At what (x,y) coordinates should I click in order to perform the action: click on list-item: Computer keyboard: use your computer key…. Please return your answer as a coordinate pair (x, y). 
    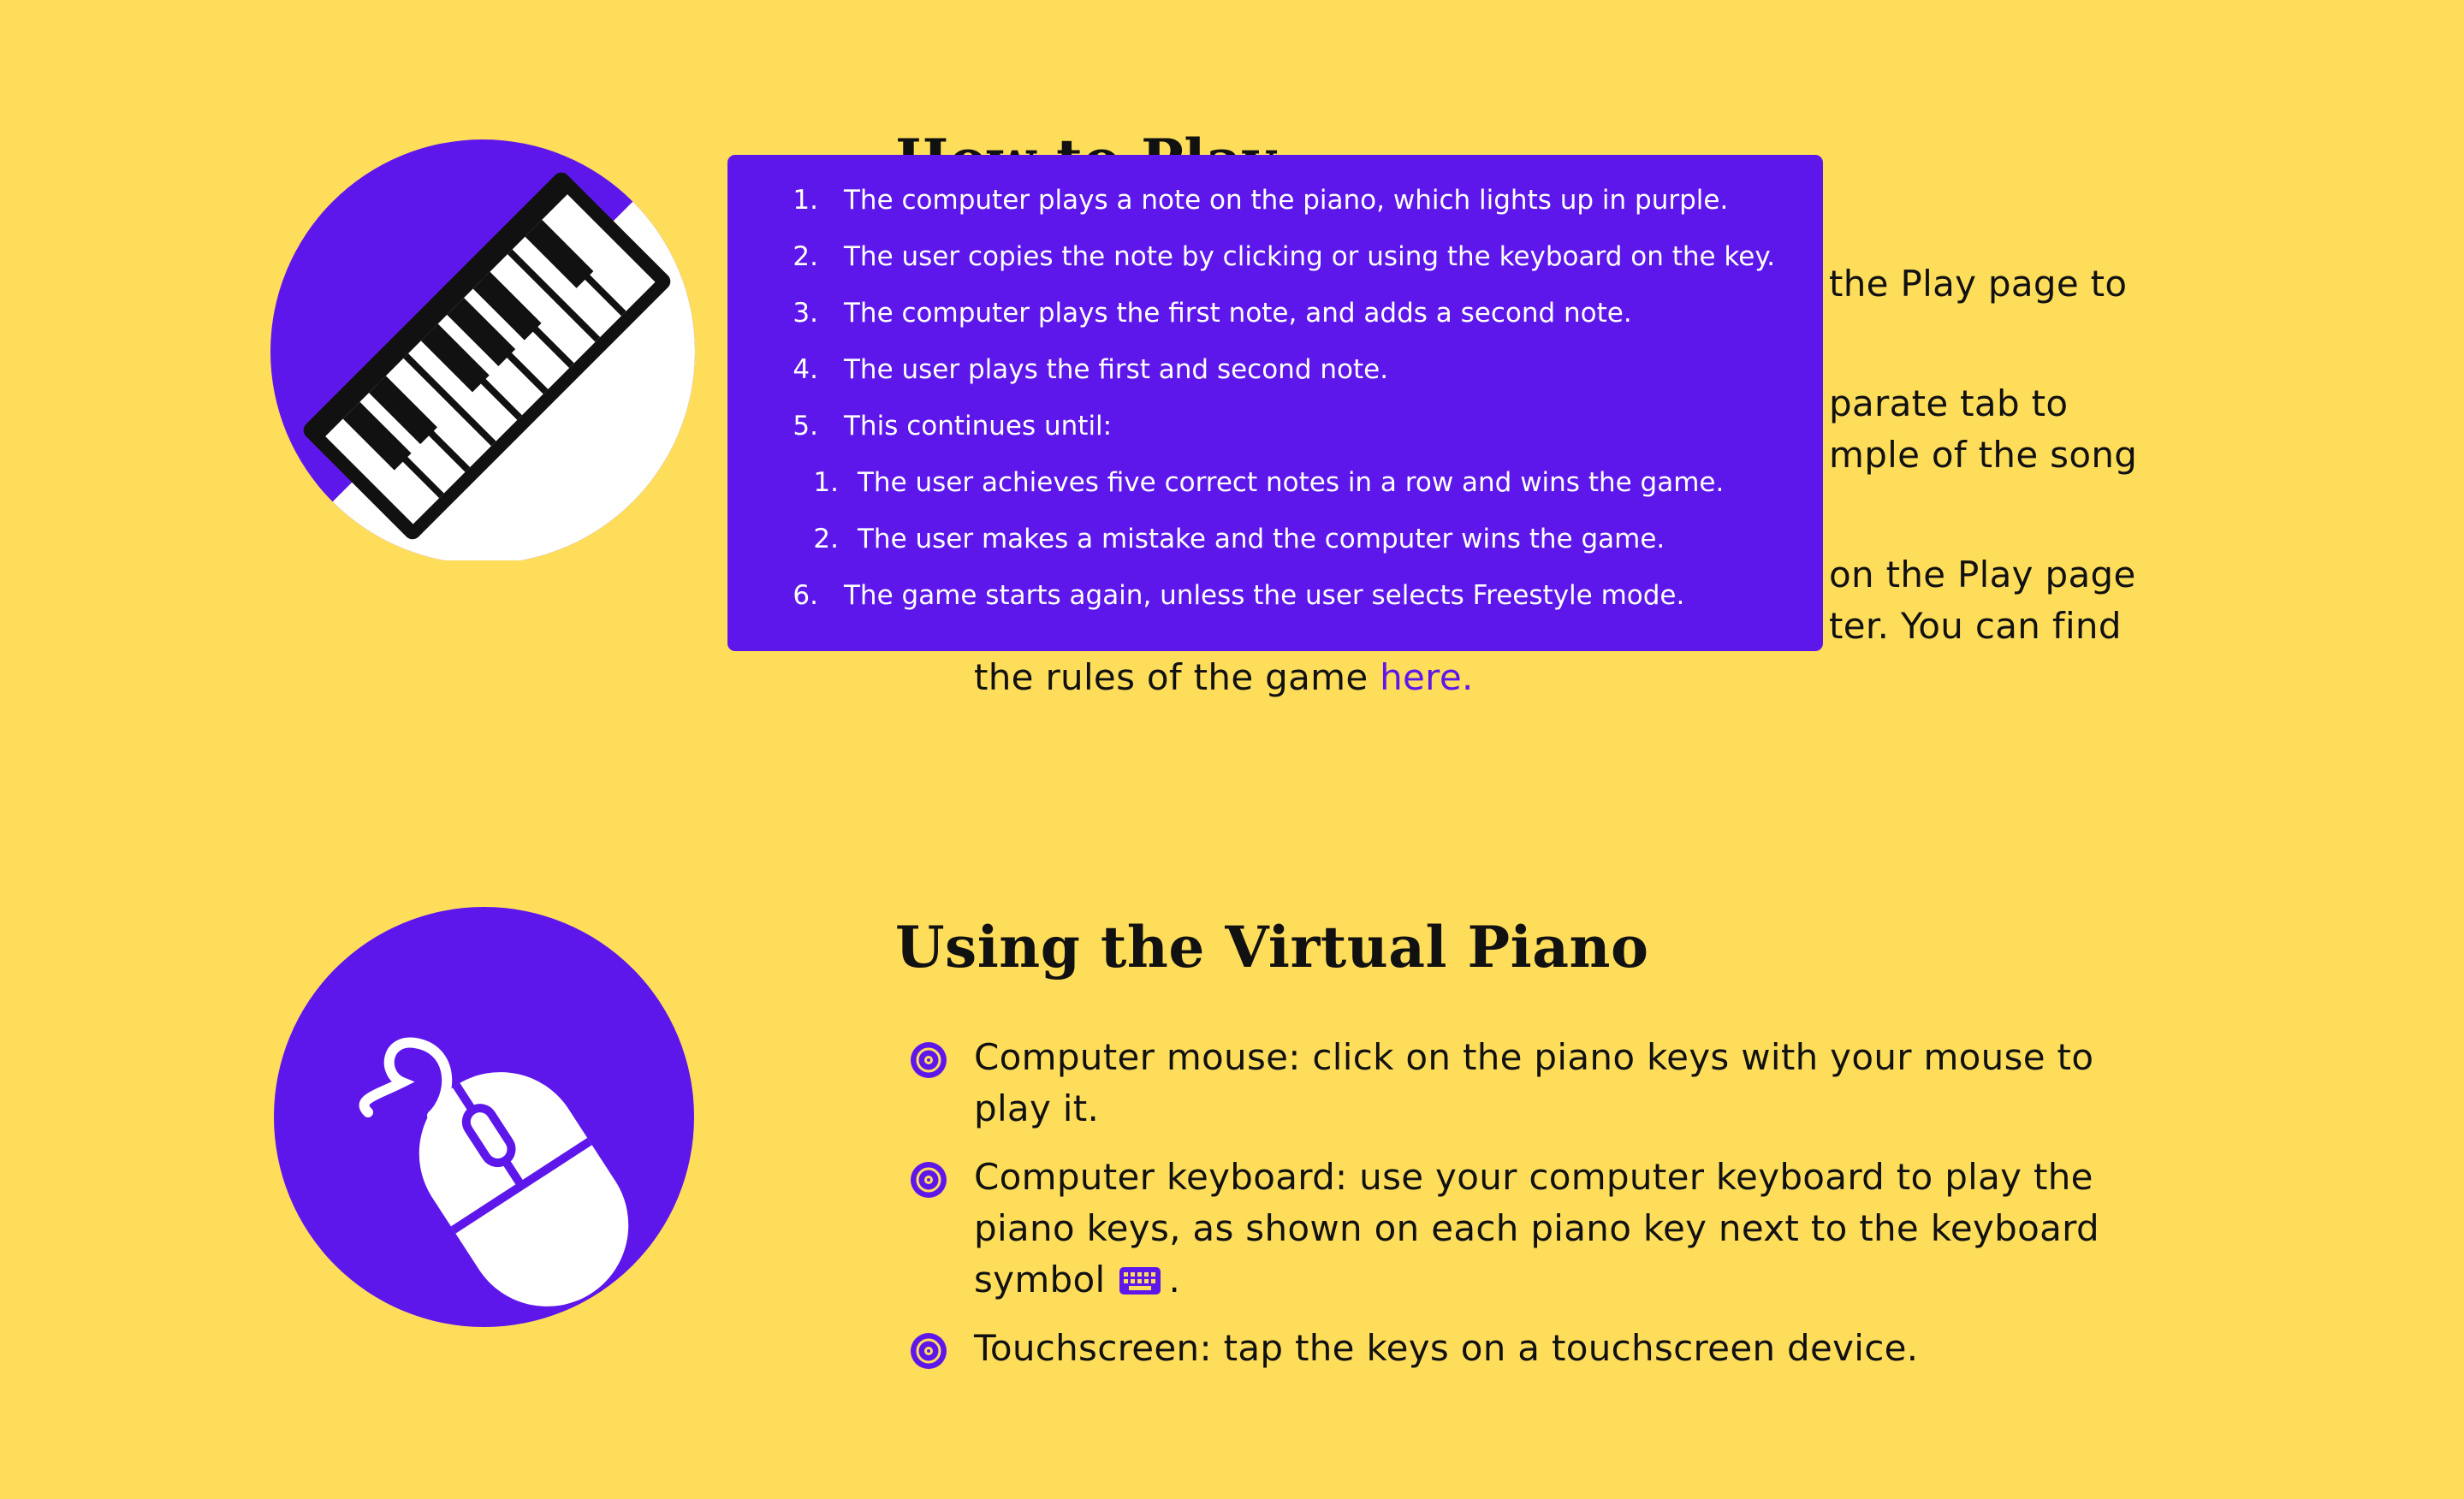
    Looking at the image, I should click on (1527, 1229).